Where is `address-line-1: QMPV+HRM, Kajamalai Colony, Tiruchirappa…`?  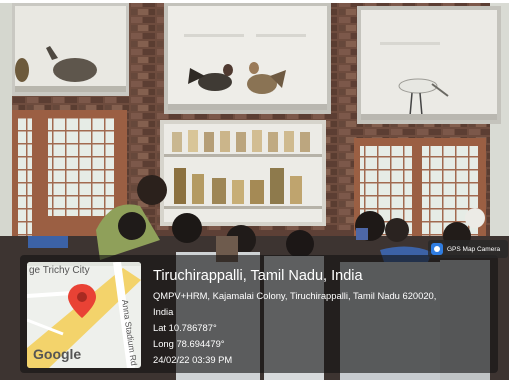
address-line-1: QMPV+HRM, Kajamalai Colony, Tiruchirappa… is located at coordinates (295, 295).